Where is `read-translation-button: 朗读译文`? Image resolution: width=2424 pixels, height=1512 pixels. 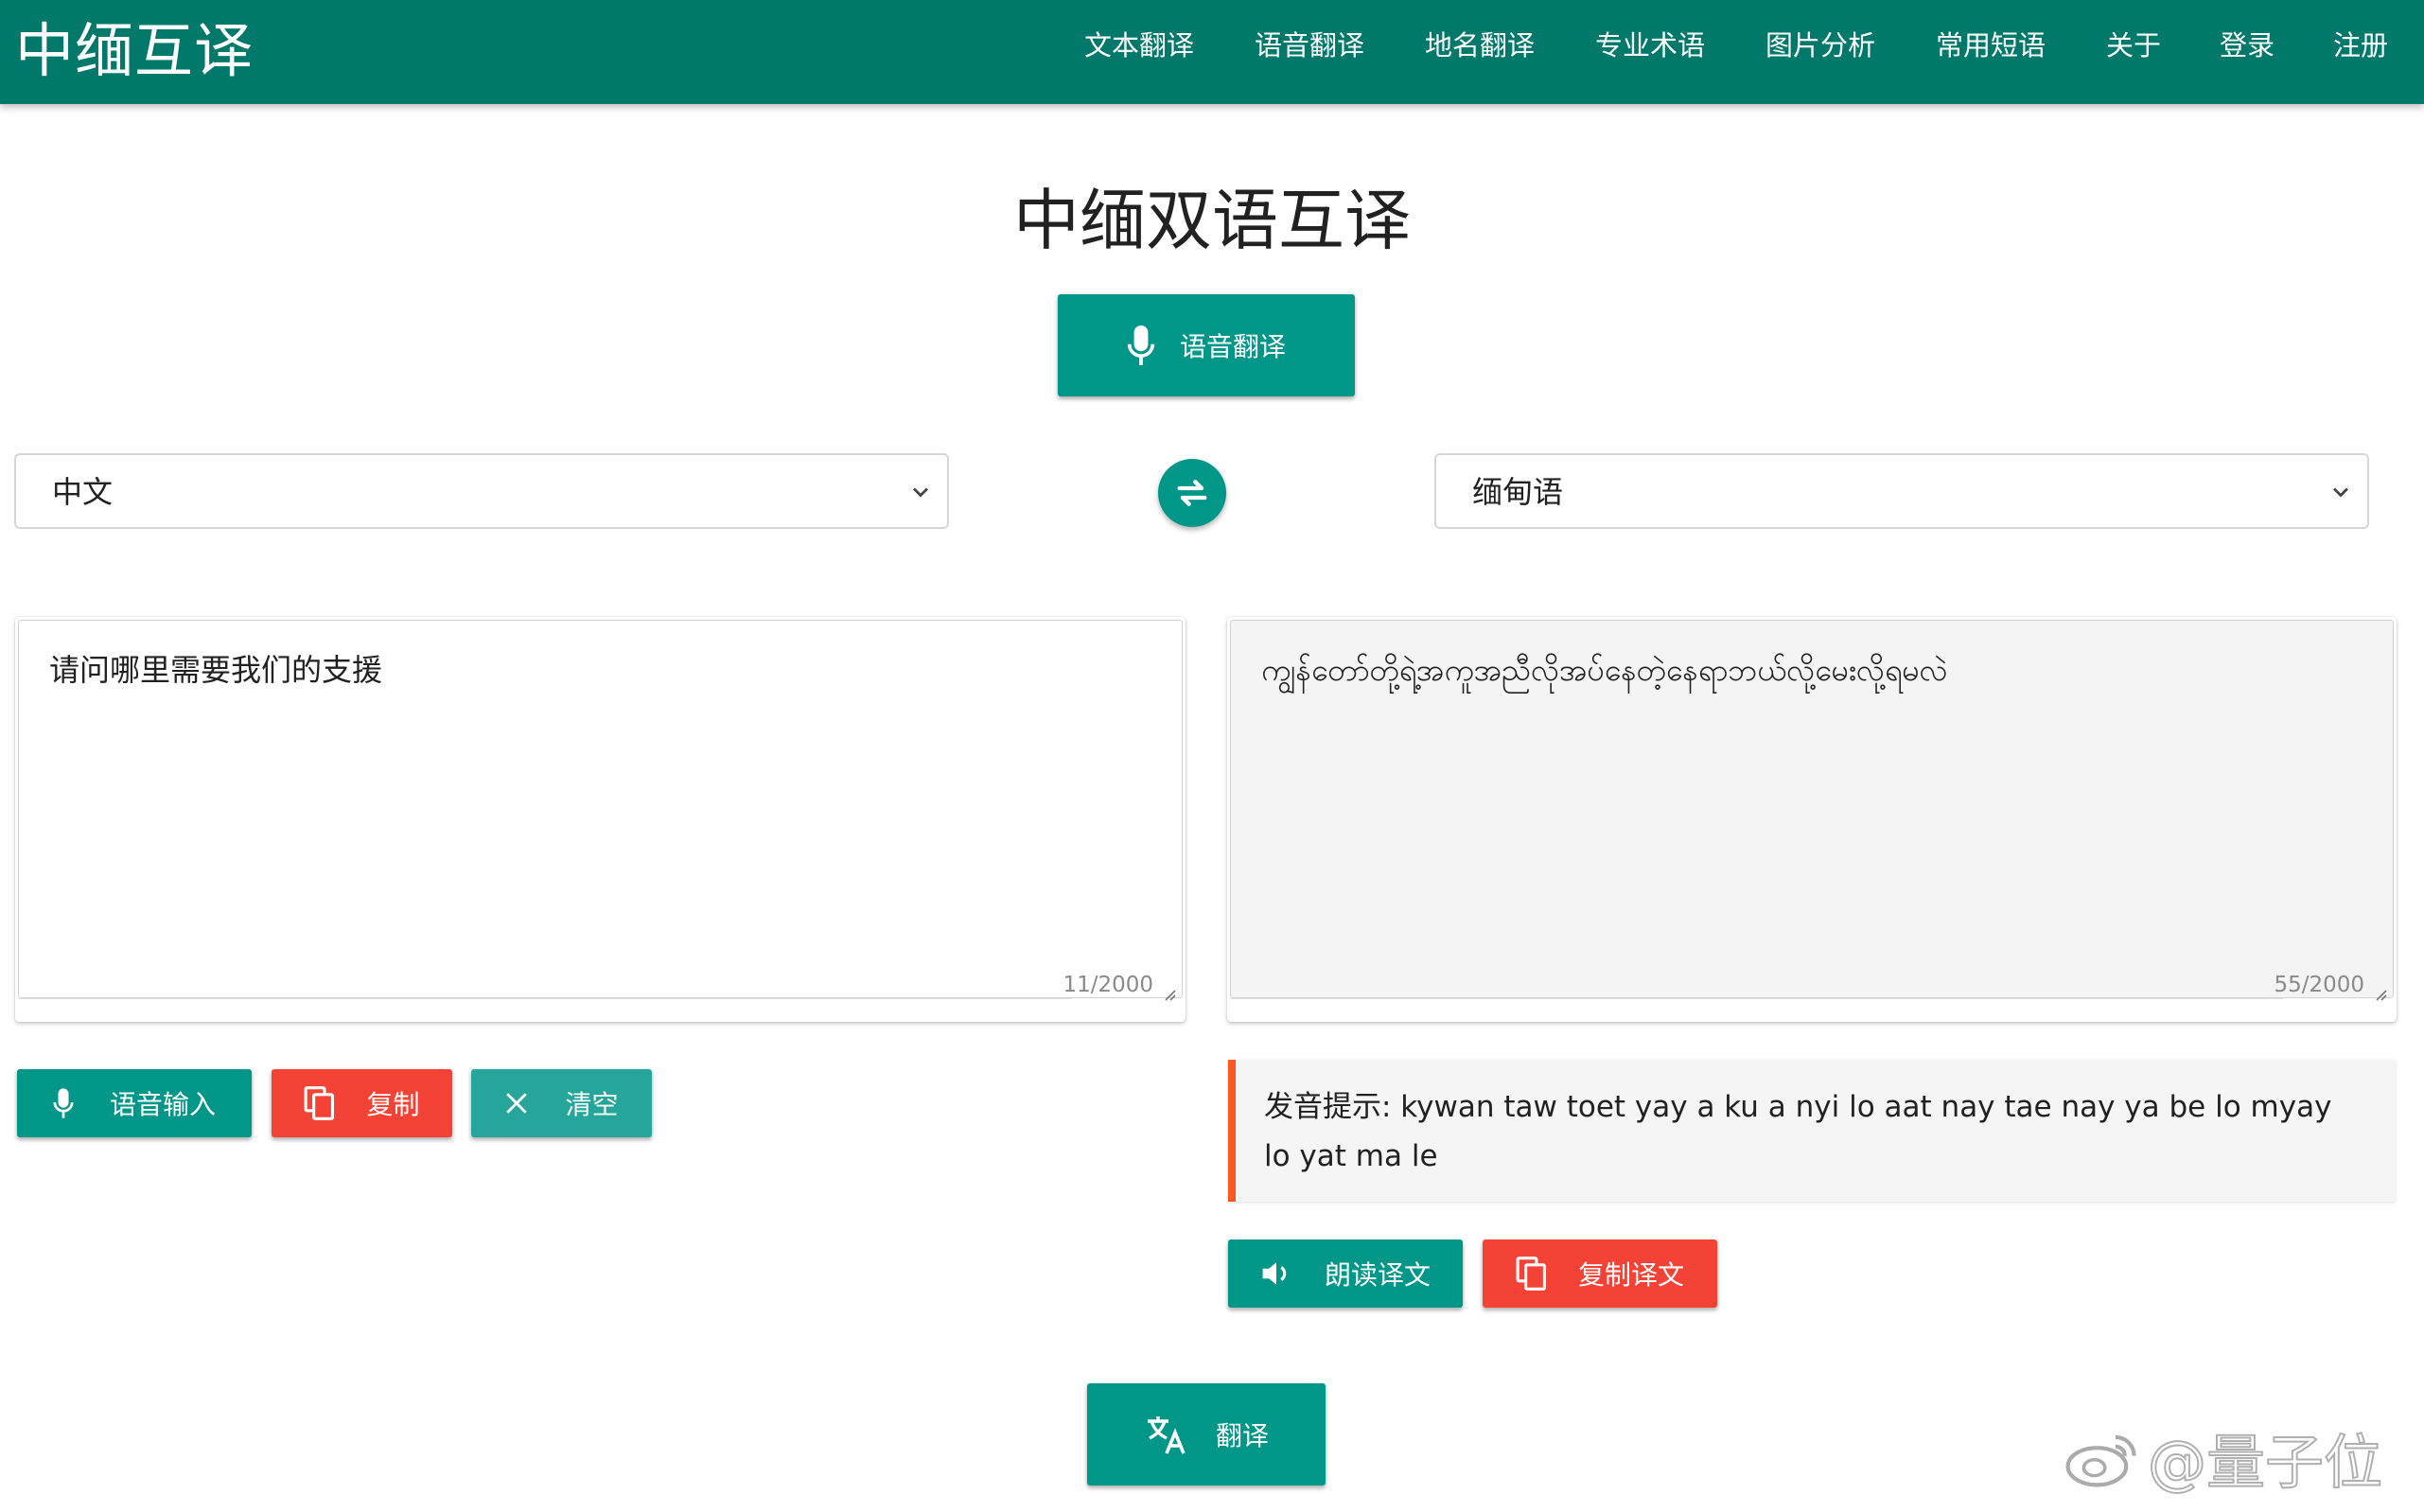 read-translation-button: 朗读译文 is located at coordinates (1346, 1273).